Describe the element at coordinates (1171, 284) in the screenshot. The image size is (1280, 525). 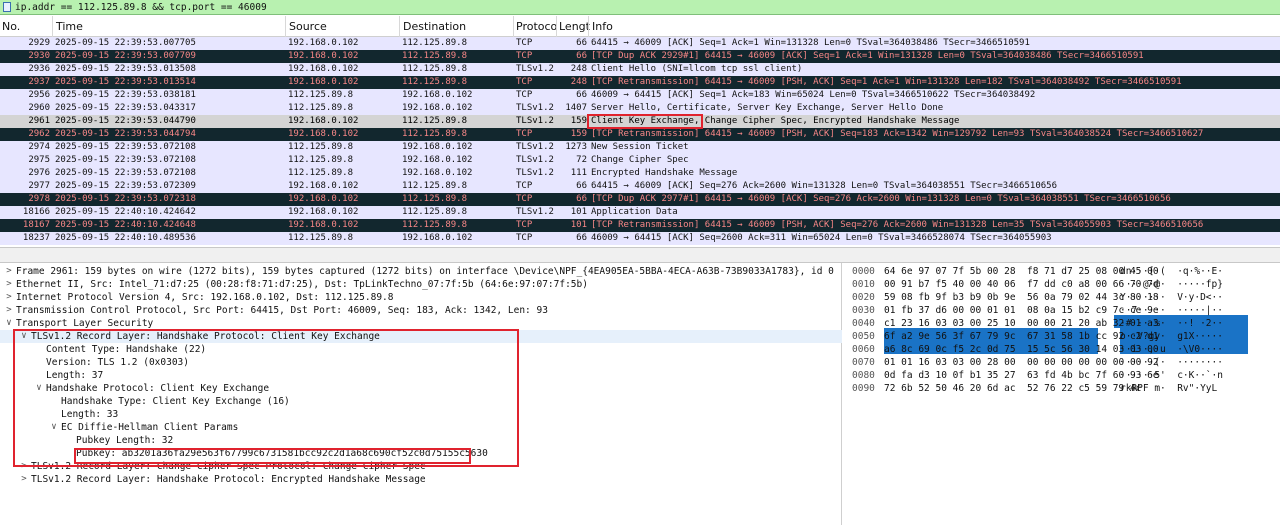
I see `bytes-asc: ····@·@· ·····fp}` at that location.